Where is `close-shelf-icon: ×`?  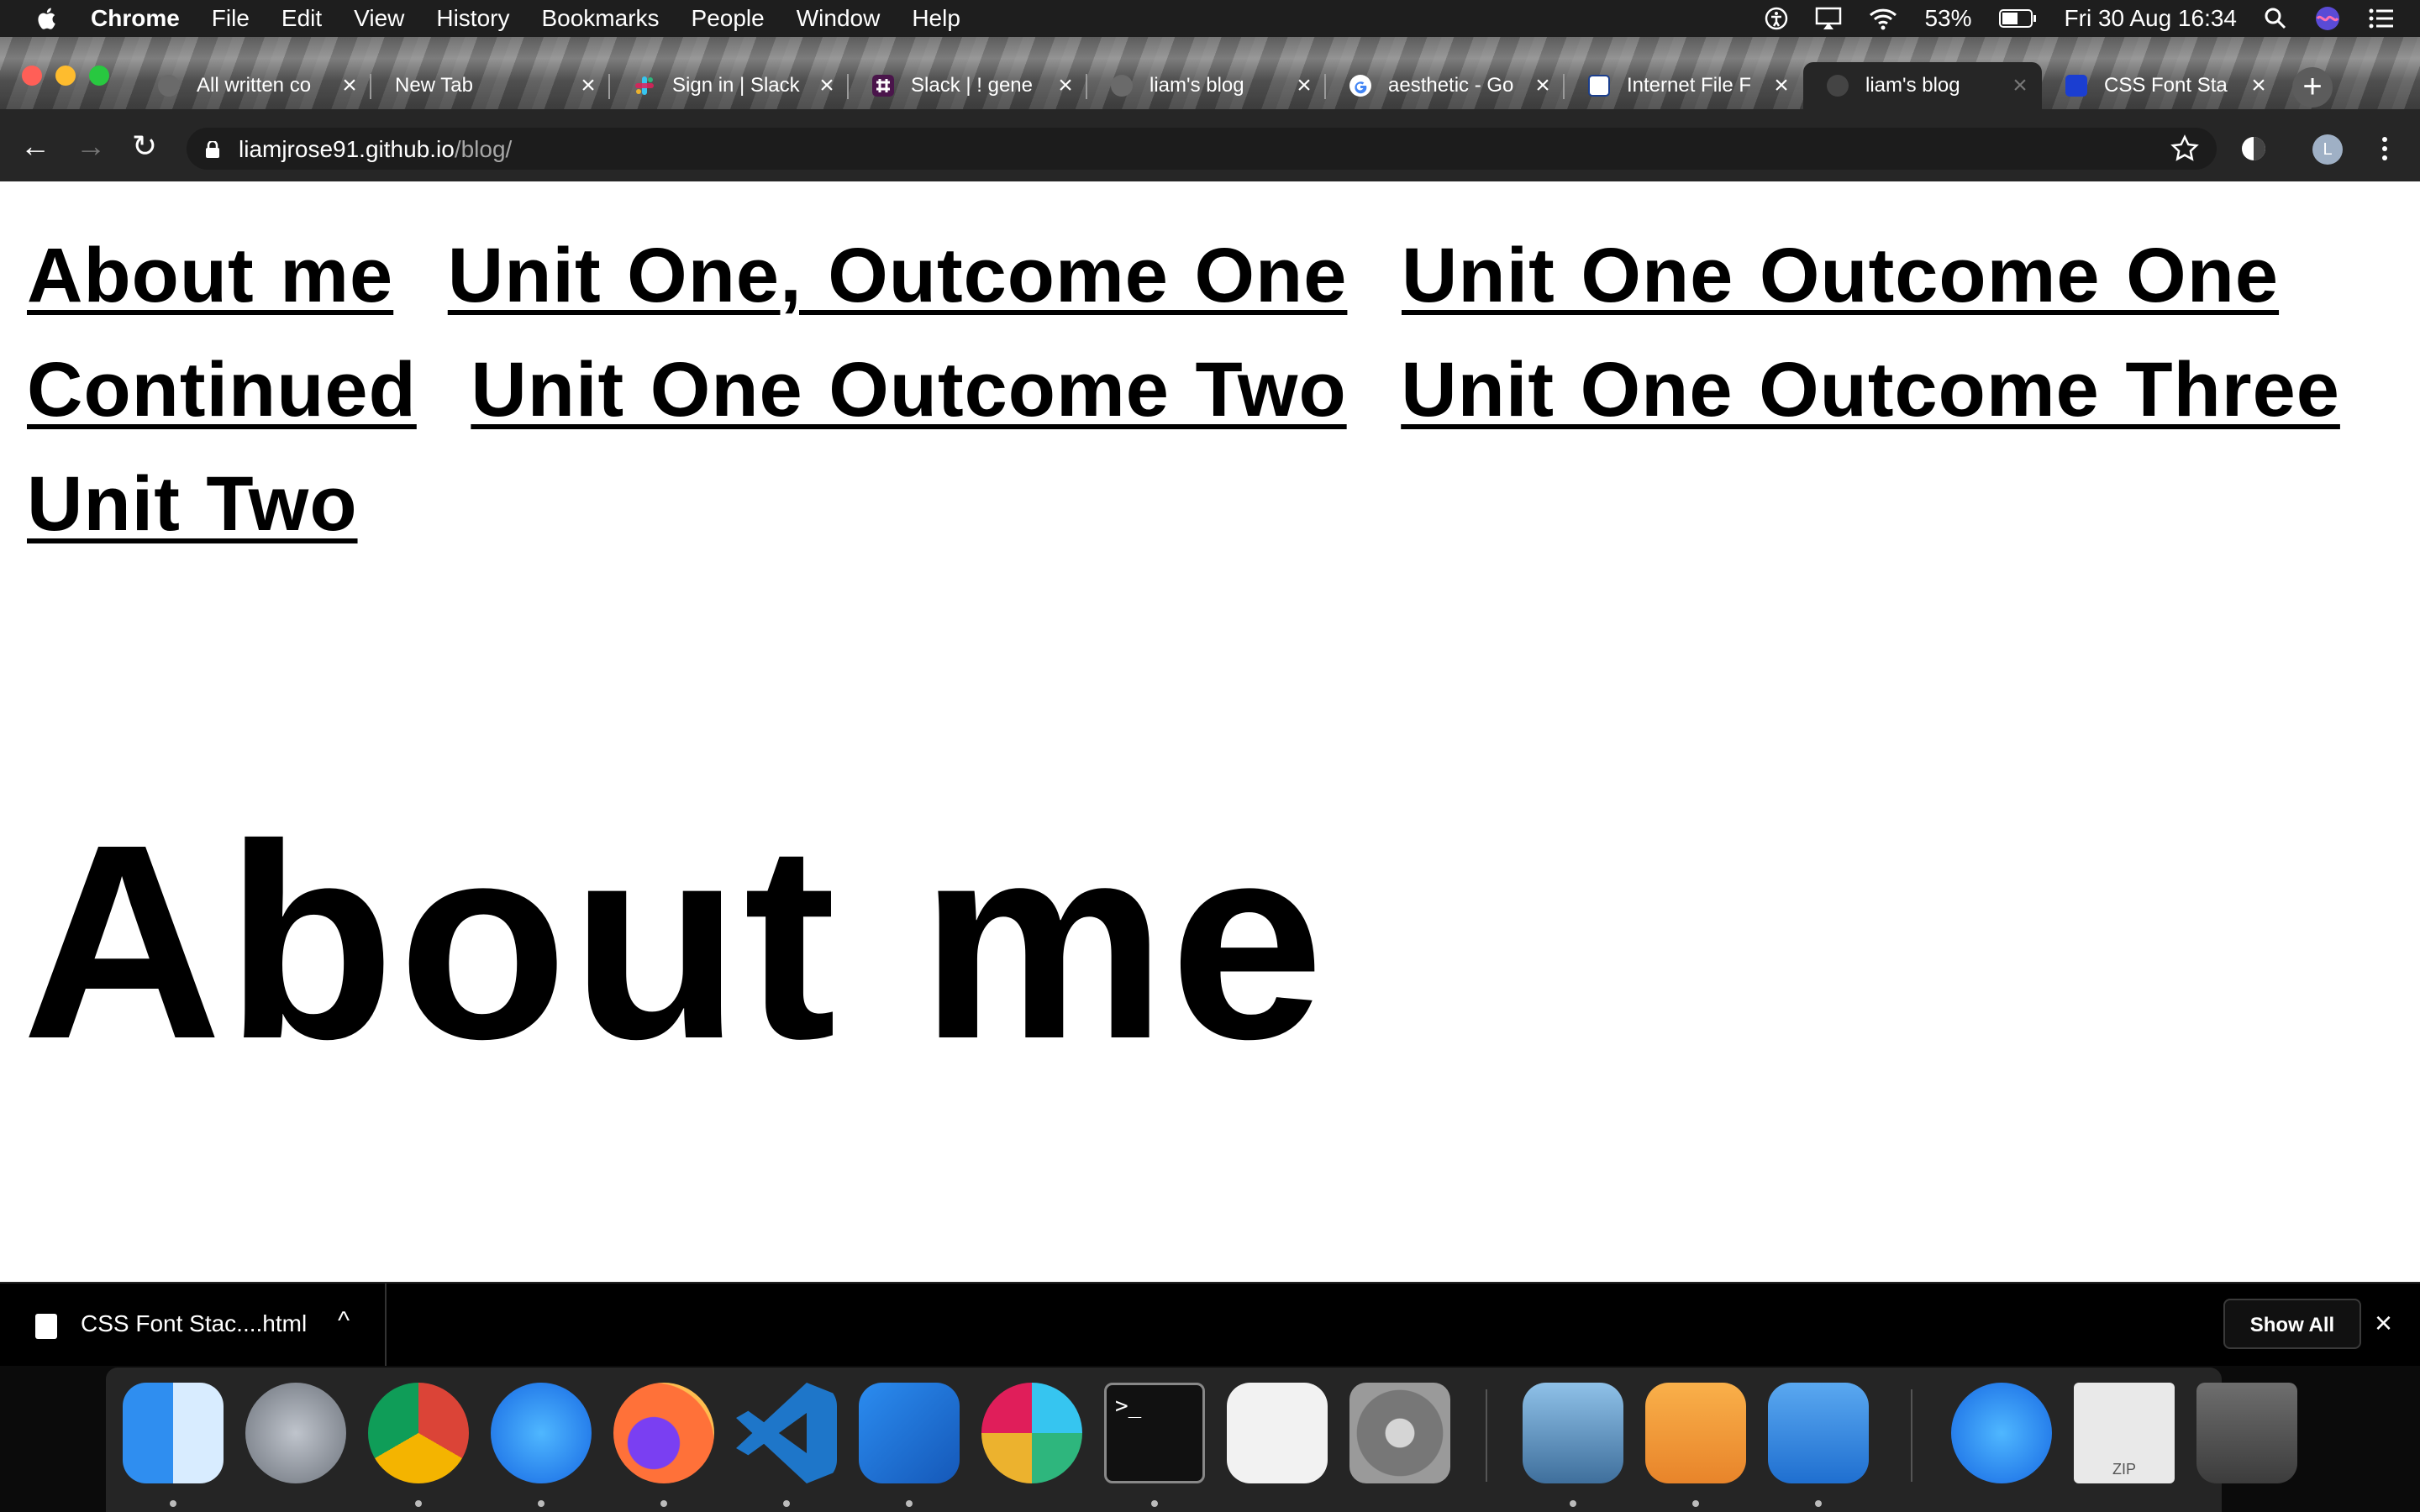 close-shelf-icon: × is located at coordinates (2384, 1323).